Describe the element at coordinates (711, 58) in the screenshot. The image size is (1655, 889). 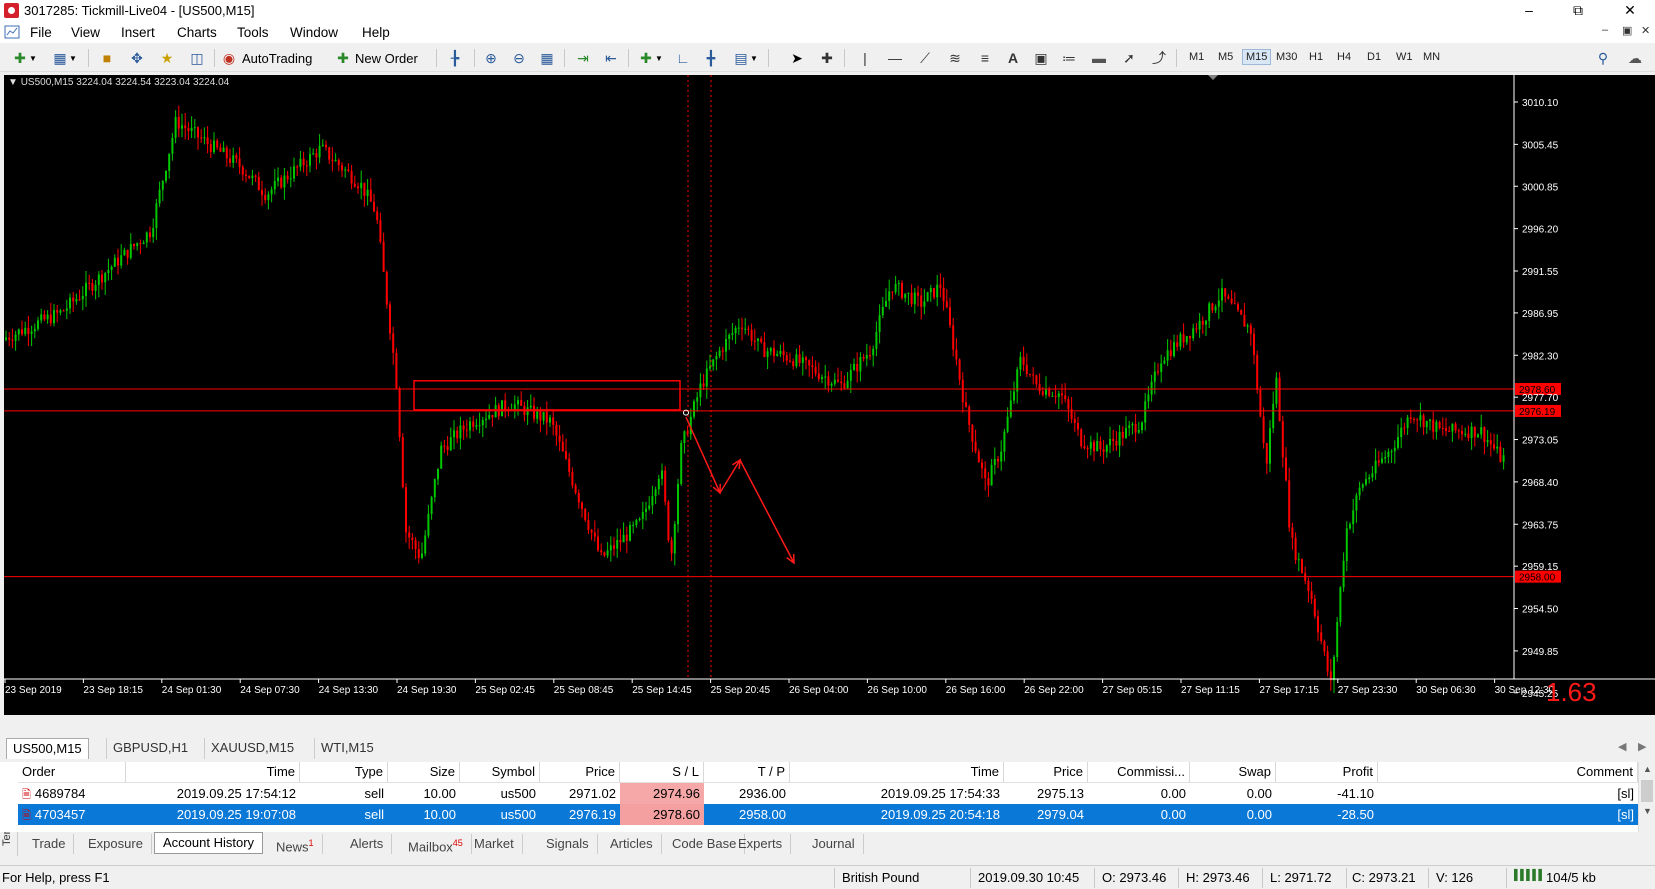
I see `candles-button: ╋` at that location.